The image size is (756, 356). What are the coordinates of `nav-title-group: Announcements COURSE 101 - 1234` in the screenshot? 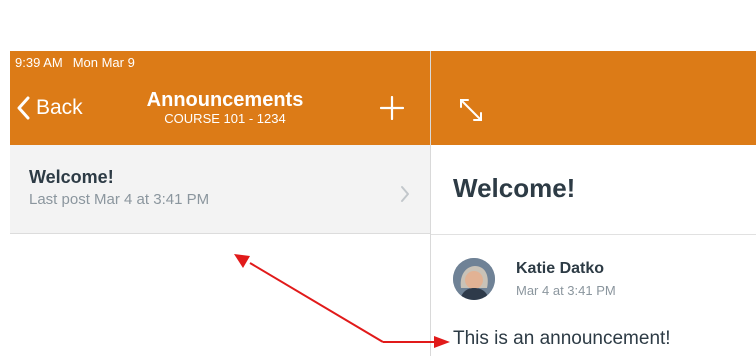 It's located at (225, 108).